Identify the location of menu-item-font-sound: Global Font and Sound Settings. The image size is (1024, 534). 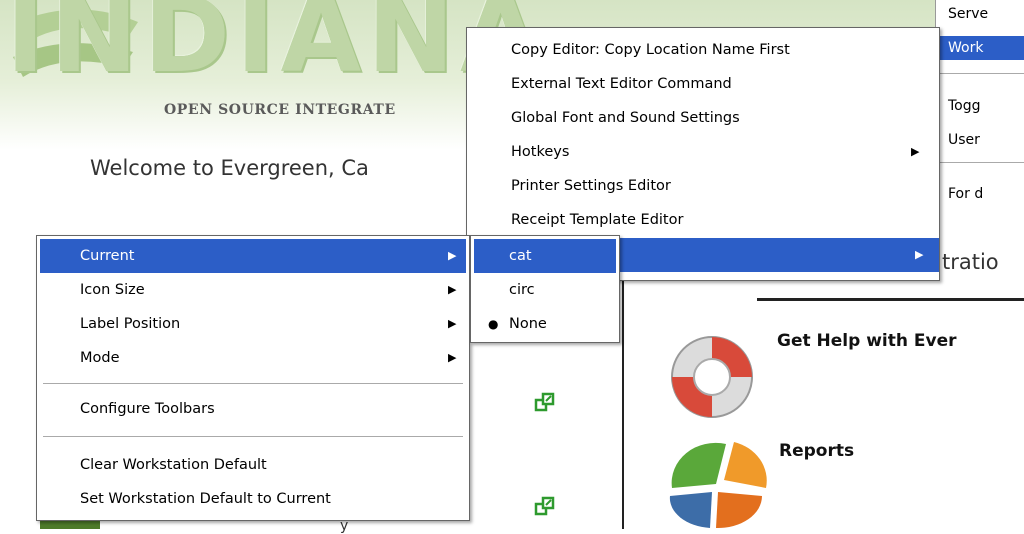
(703, 118).